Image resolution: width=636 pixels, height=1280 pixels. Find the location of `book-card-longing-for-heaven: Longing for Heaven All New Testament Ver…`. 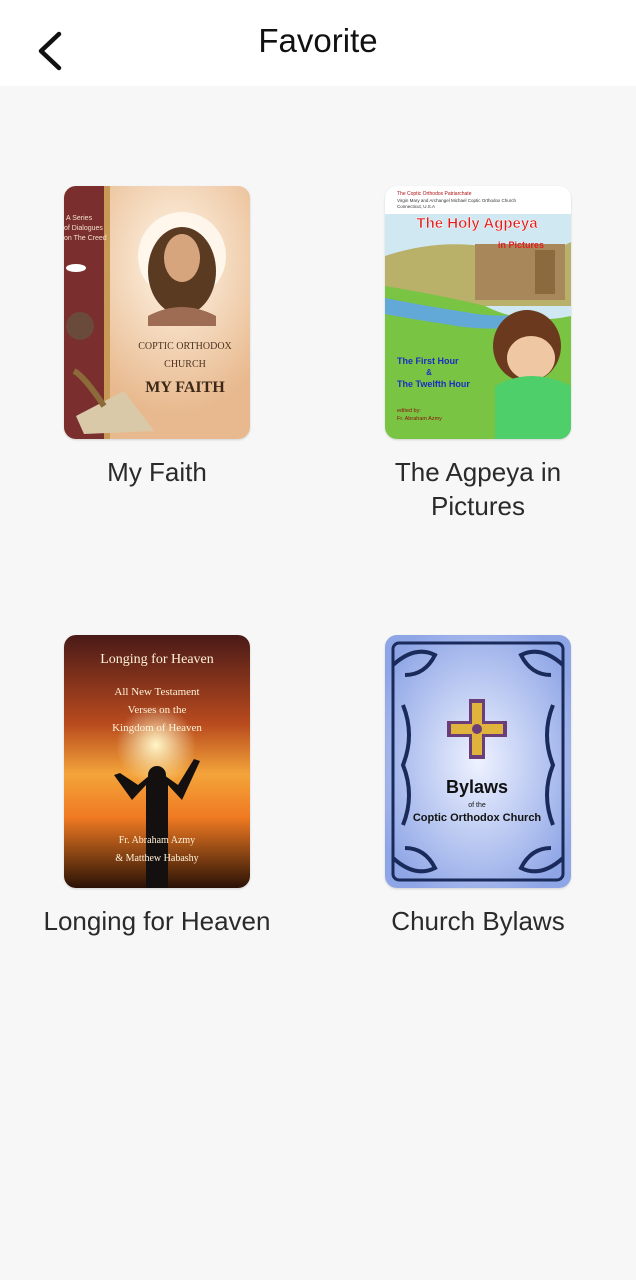

book-card-longing-for-heaven: Longing for Heaven All New Testament Ver… is located at coordinates (157, 786).